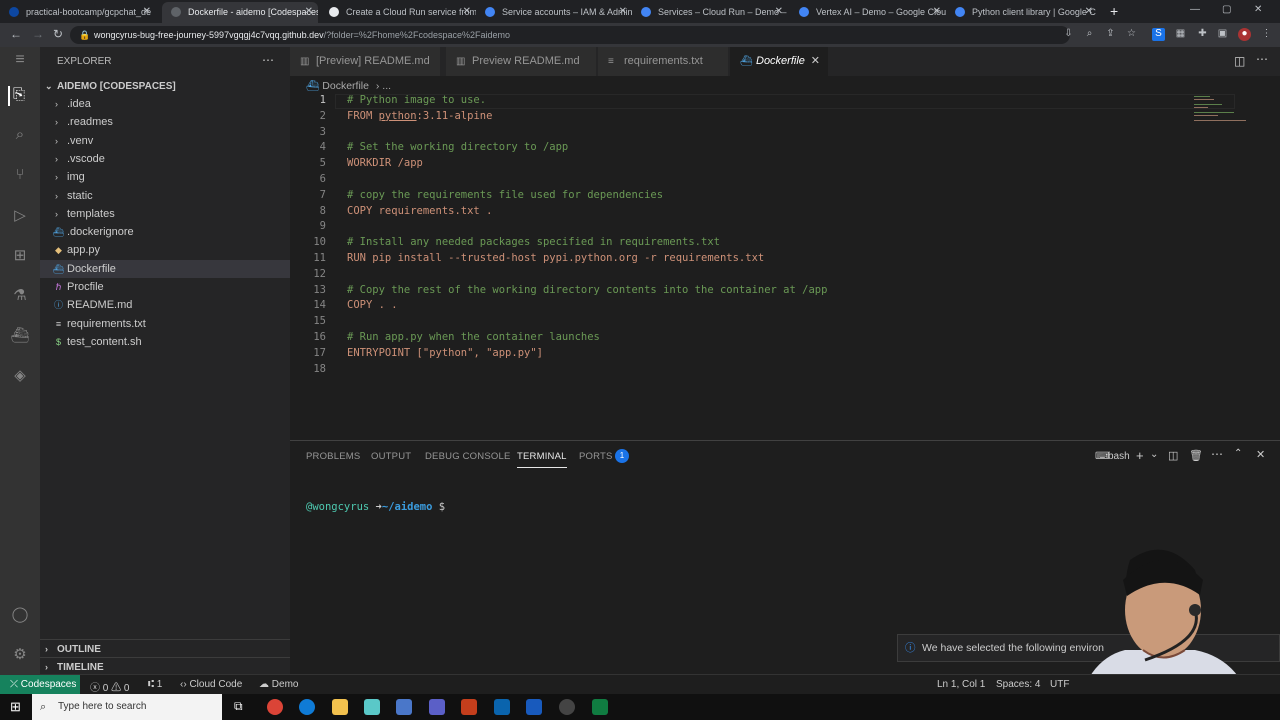 The height and width of the screenshot is (720, 1280). I want to click on browser-menu-icon: ⋮, so click(1266, 34).